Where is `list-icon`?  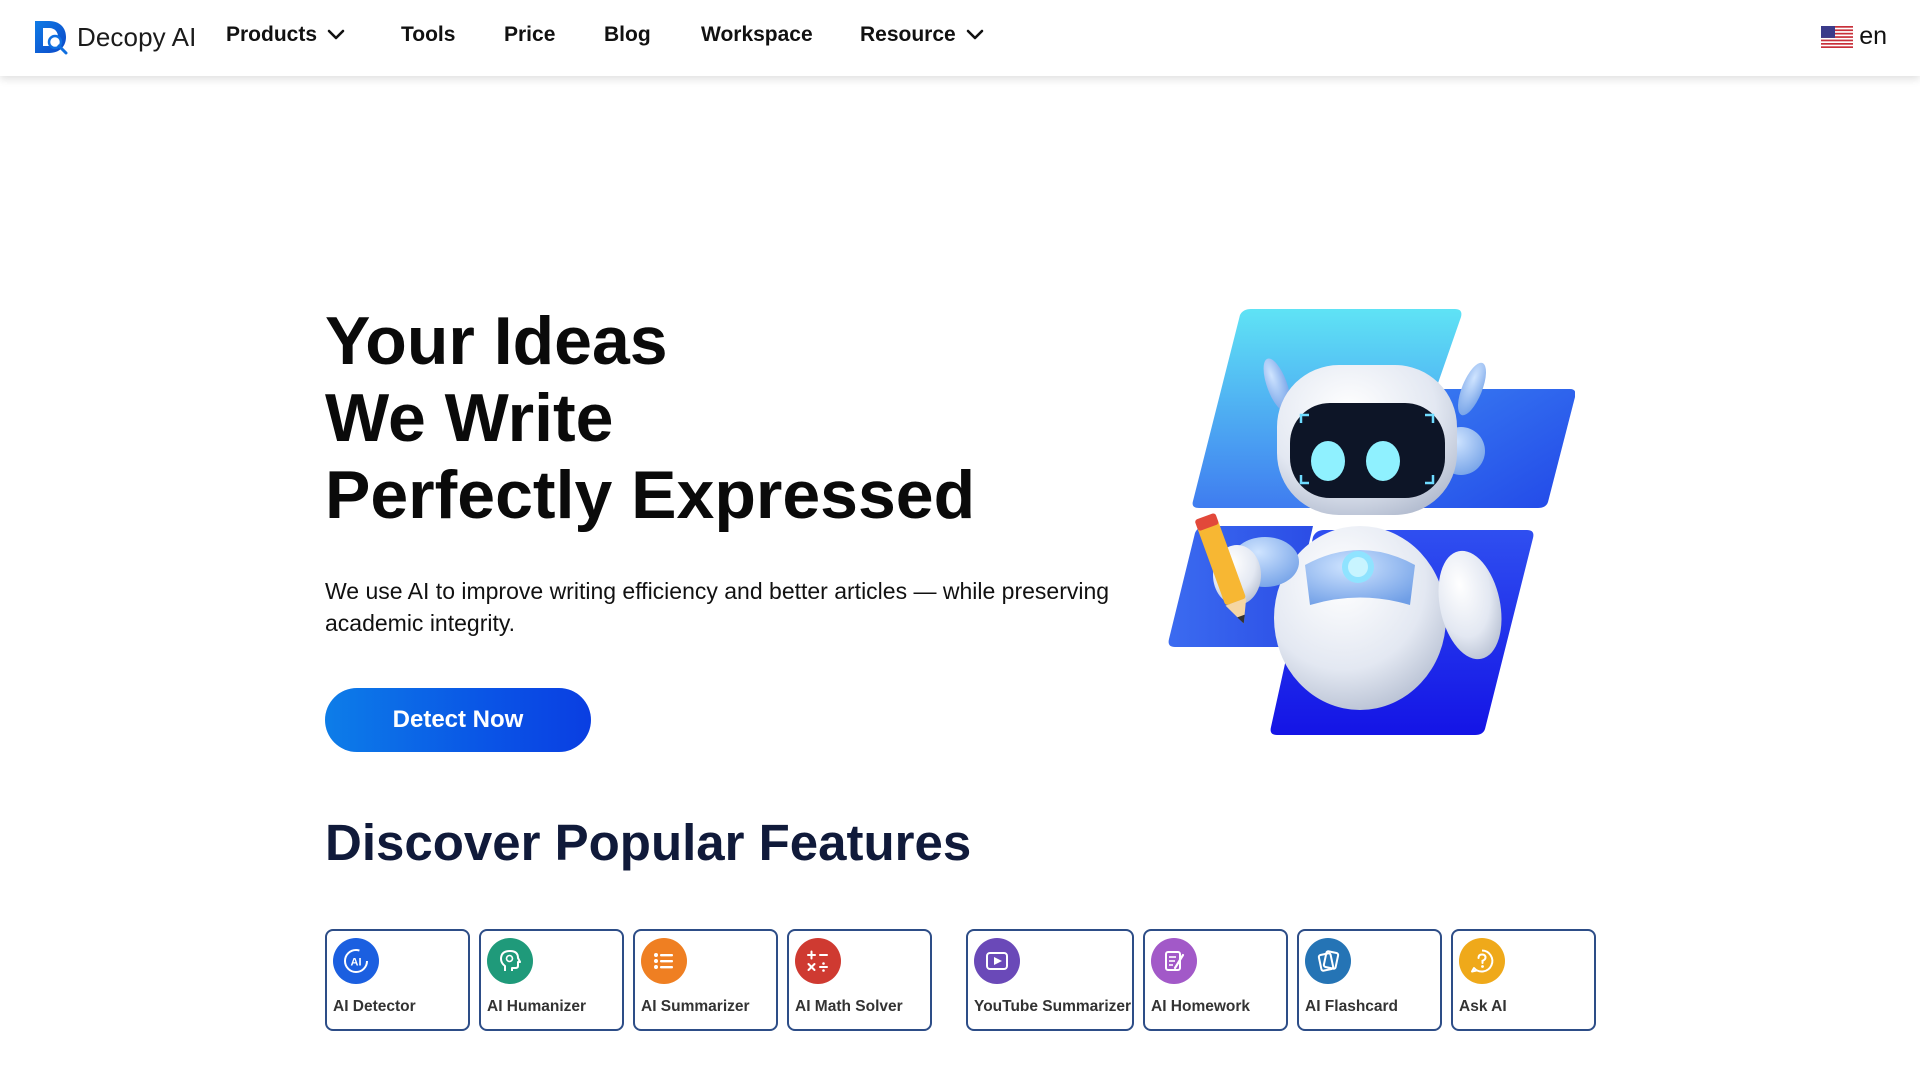
list-icon is located at coordinates (664, 961).